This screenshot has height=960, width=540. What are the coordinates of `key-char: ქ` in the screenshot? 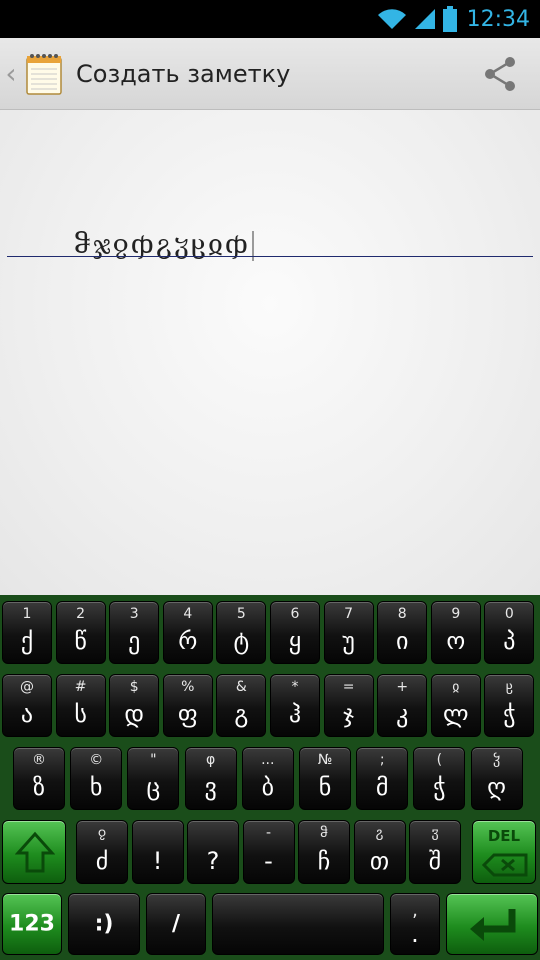 It's located at (27, 641).